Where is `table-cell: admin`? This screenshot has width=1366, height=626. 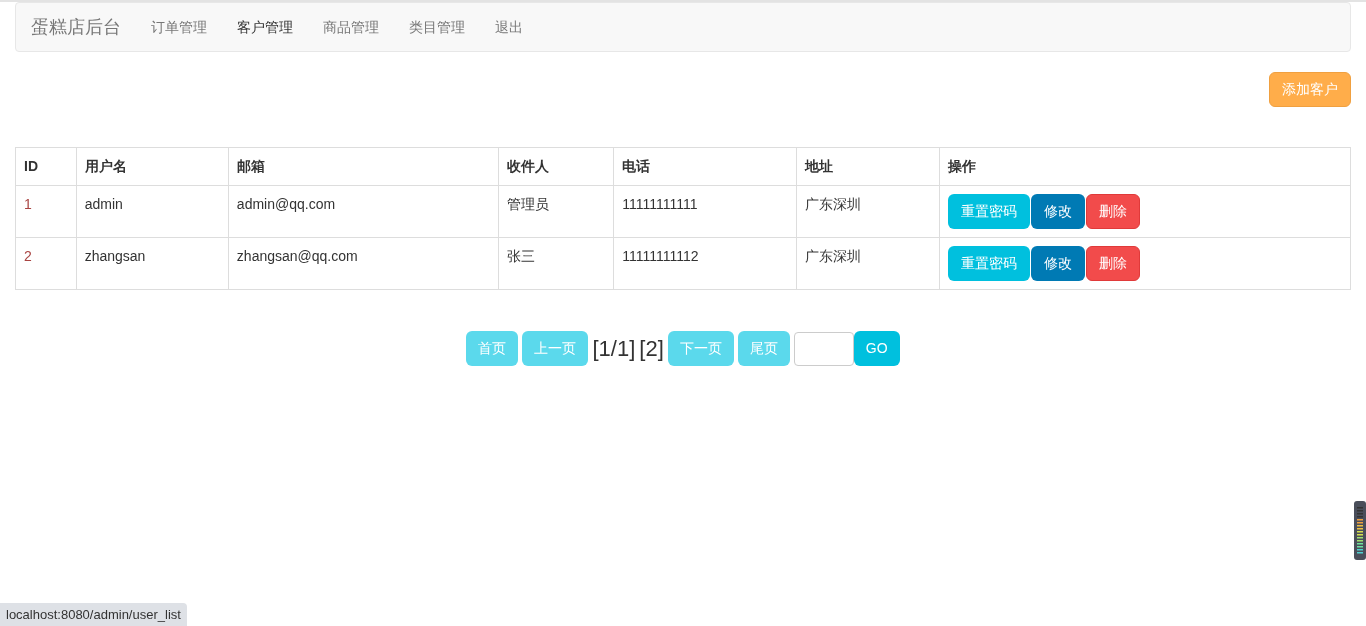
table-cell: admin is located at coordinates (152, 211).